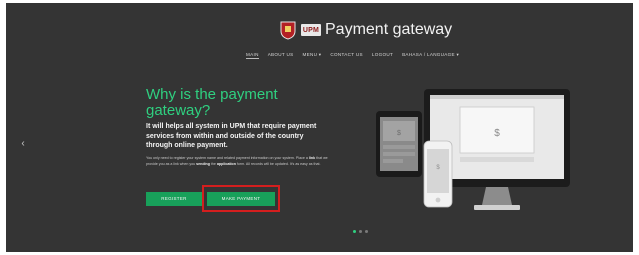  What do you see at coordinates (23, 144) in the screenshot?
I see `chevron-left-icon: ‹` at bounding box center [23, 144].